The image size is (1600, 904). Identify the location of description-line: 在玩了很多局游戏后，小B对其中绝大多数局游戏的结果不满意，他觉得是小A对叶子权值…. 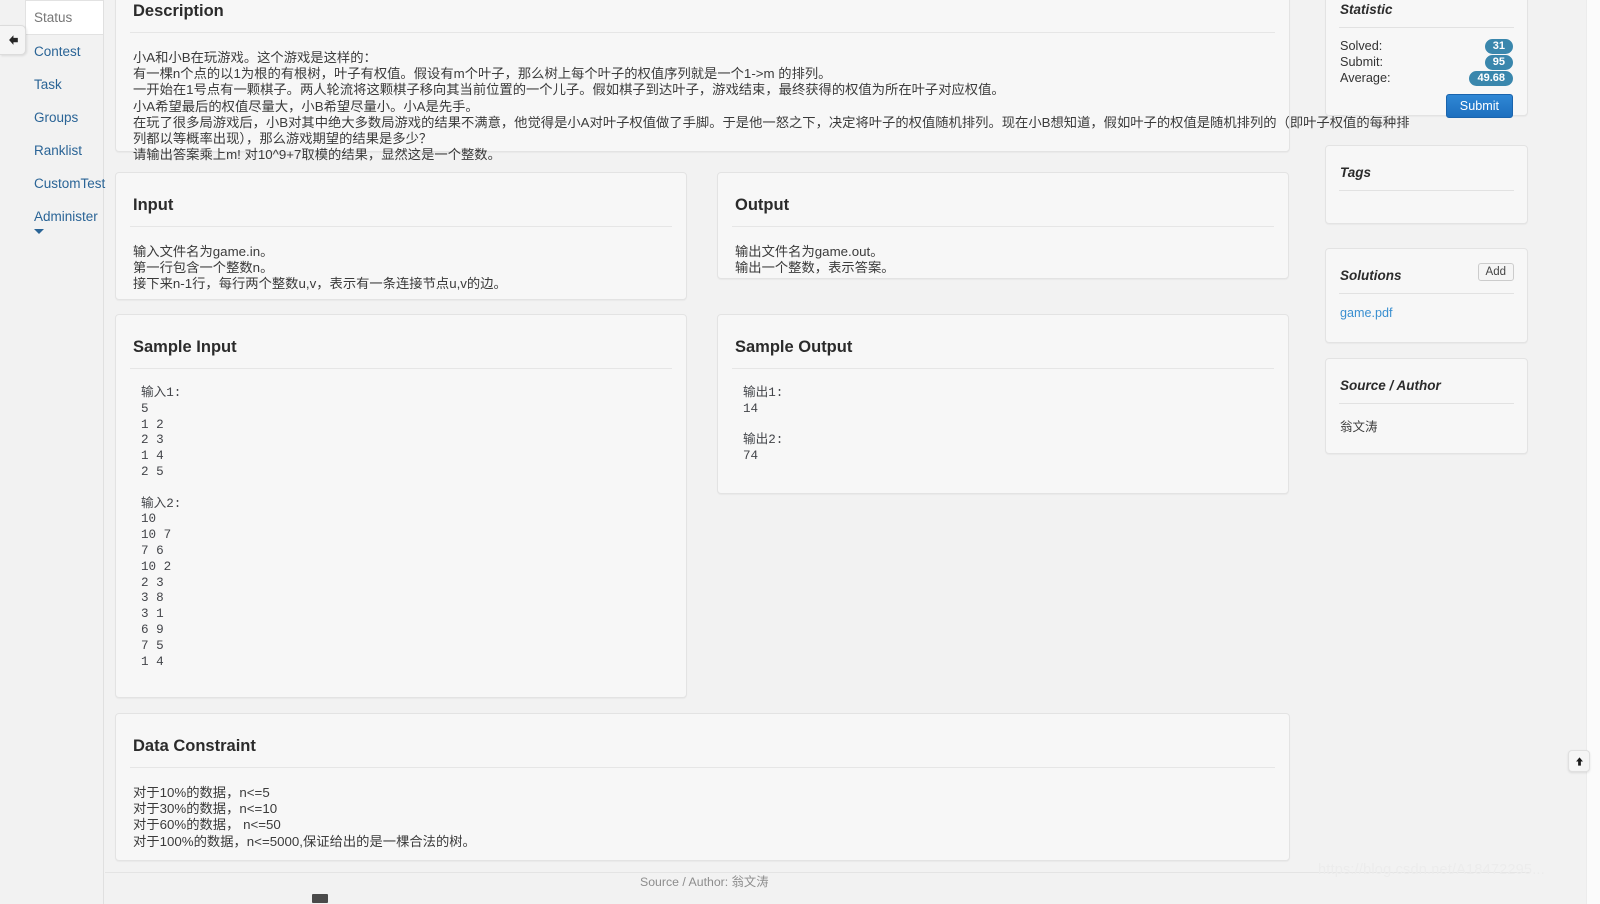
(771, 122).